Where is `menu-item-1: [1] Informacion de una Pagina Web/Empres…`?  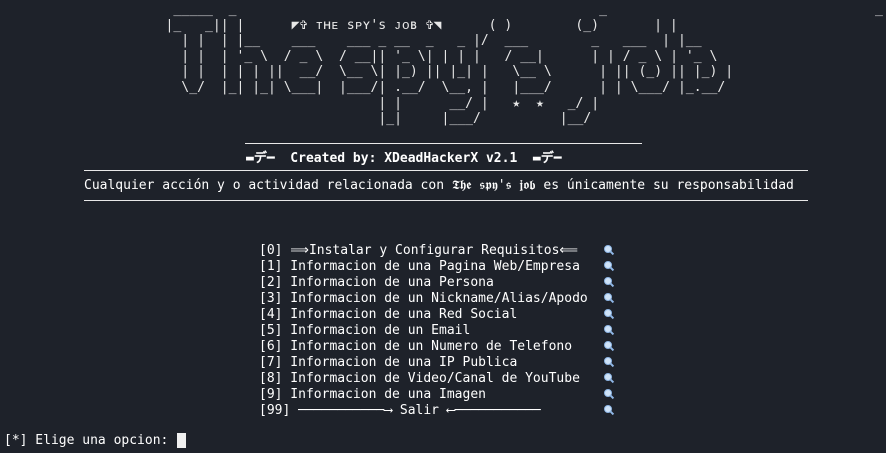
menu-item-1: [1] Informacion de una Pagina Web/Empres… is located at coordinates (437, 266).